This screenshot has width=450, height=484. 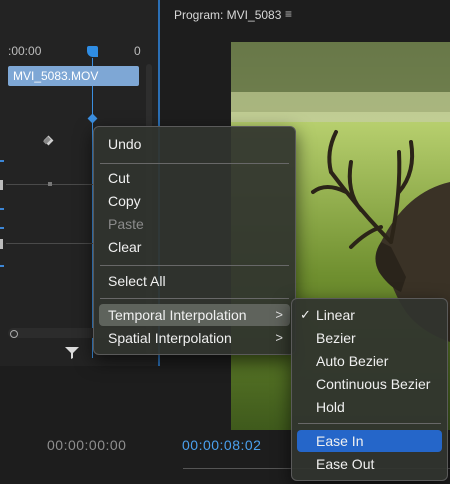 What do you see at coordinates (50, 243) in the screenshot?
I see `value-graph-line` at bounding box center [50, 243].